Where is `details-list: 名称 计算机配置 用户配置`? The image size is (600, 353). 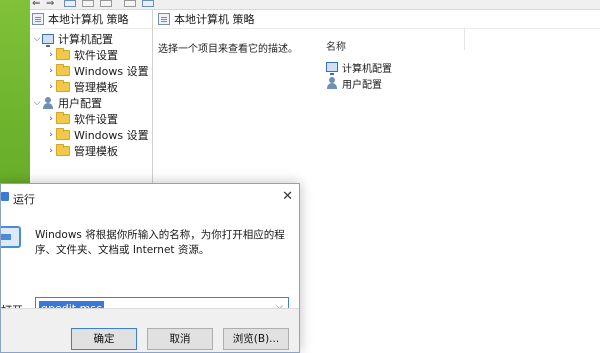
details-list: 名称 计算机配置 用户配置 is located at coordinates (359, 64).